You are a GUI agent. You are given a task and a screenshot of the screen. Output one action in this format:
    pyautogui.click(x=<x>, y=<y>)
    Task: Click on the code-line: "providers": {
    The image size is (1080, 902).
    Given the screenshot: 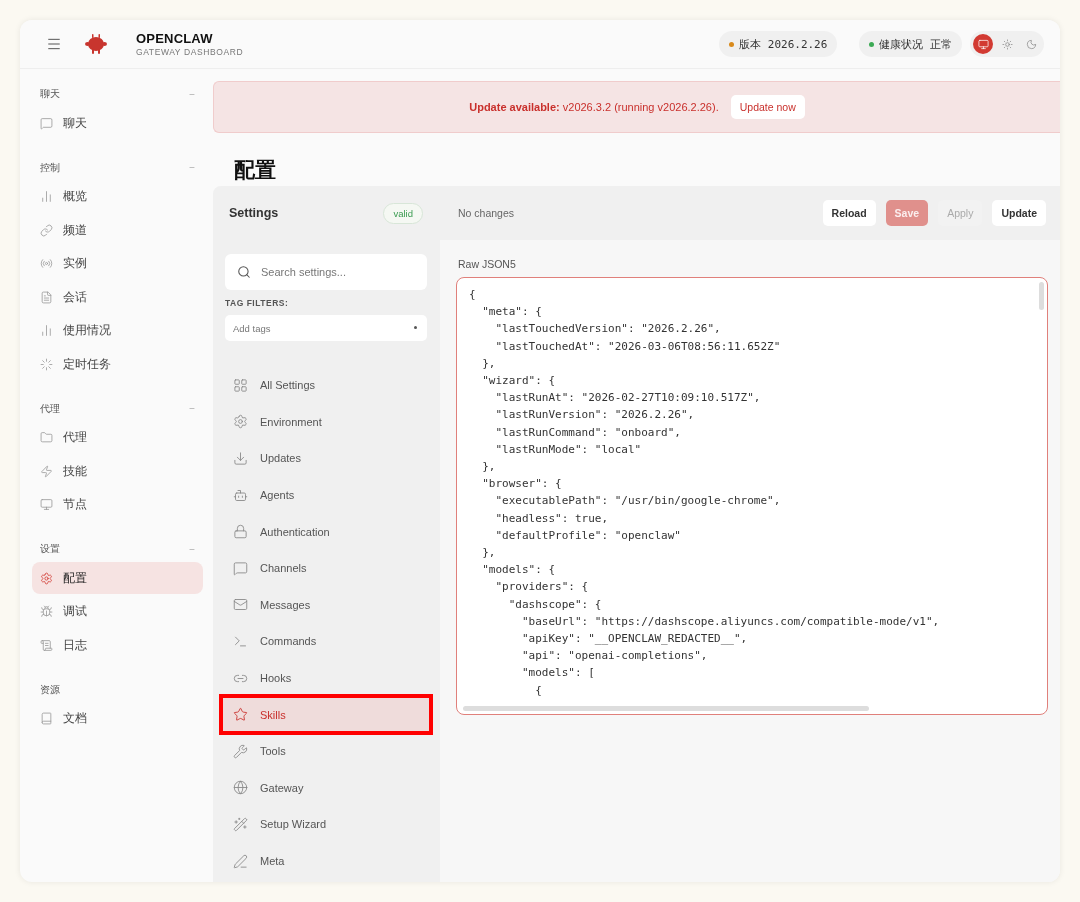 What is the action you would take?
    pyautogui.click(x=541, y=587)
    